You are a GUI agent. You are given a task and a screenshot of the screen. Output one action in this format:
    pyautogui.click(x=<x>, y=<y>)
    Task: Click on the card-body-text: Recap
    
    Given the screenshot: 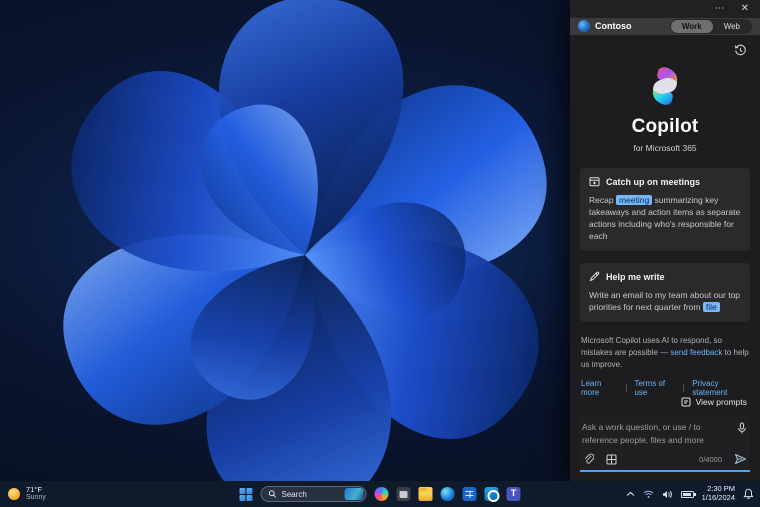 What is the action you would take?
    pyautogui.click(x=602, y=200)
    